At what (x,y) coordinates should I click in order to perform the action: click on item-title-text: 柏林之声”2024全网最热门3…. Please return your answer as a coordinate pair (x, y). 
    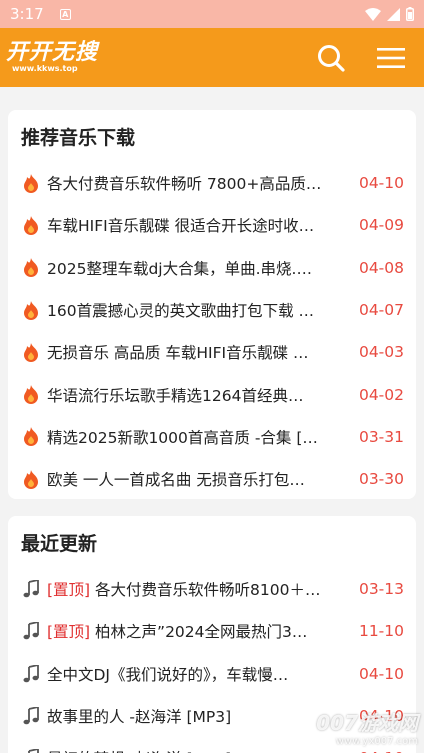
    Looking at the image, I should click on (199, 632).